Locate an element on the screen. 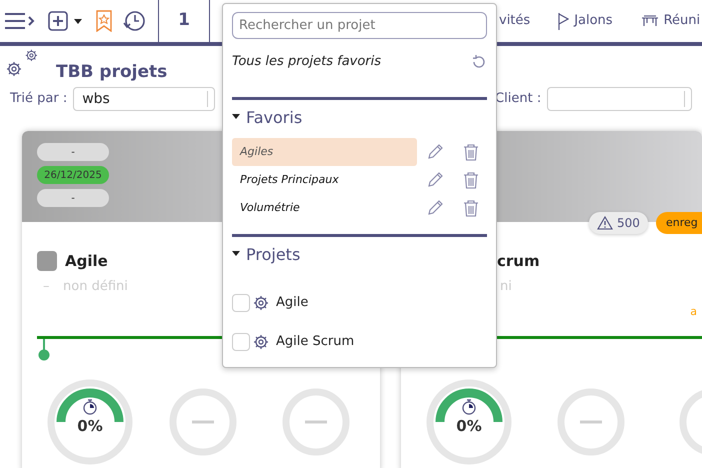 The image size is (702, 468). marker-label: a is located at coordinates (693, 312).